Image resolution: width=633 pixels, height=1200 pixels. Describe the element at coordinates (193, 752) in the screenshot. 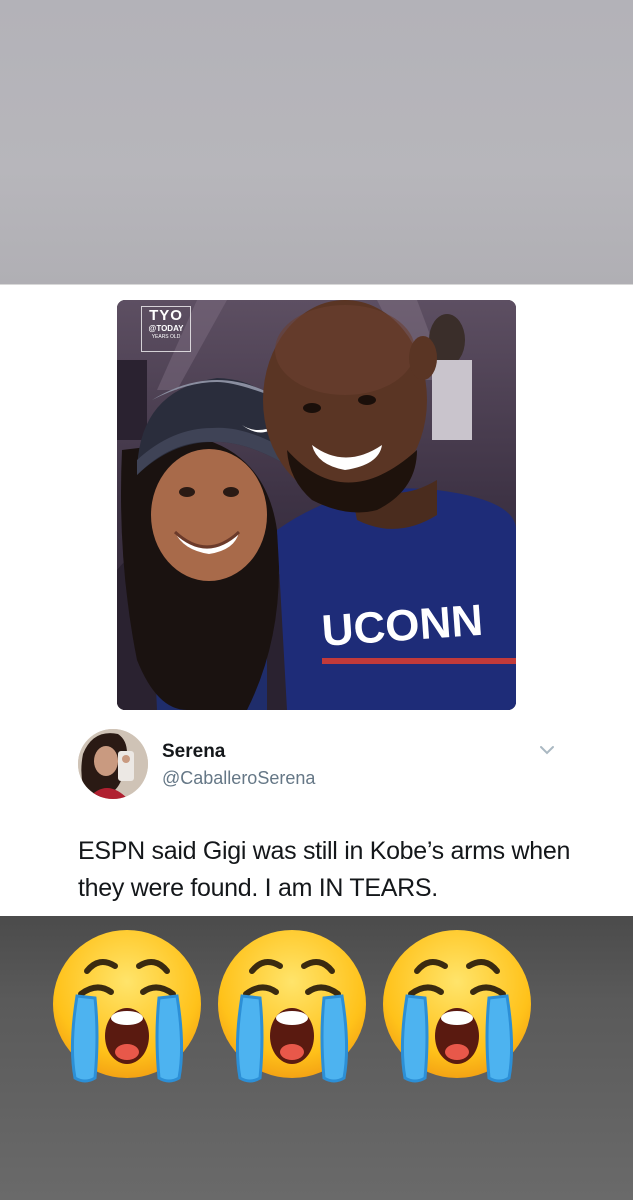

I see `display-name: Serena` at that location.